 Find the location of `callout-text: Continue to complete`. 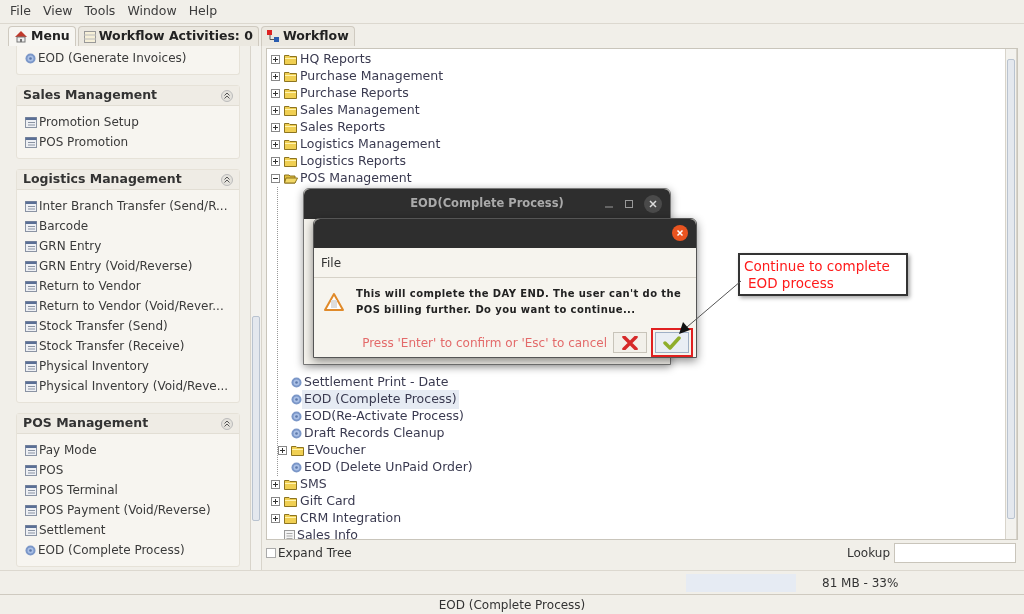

callout-text: Continue to complete is located at coordinates (817, 266).